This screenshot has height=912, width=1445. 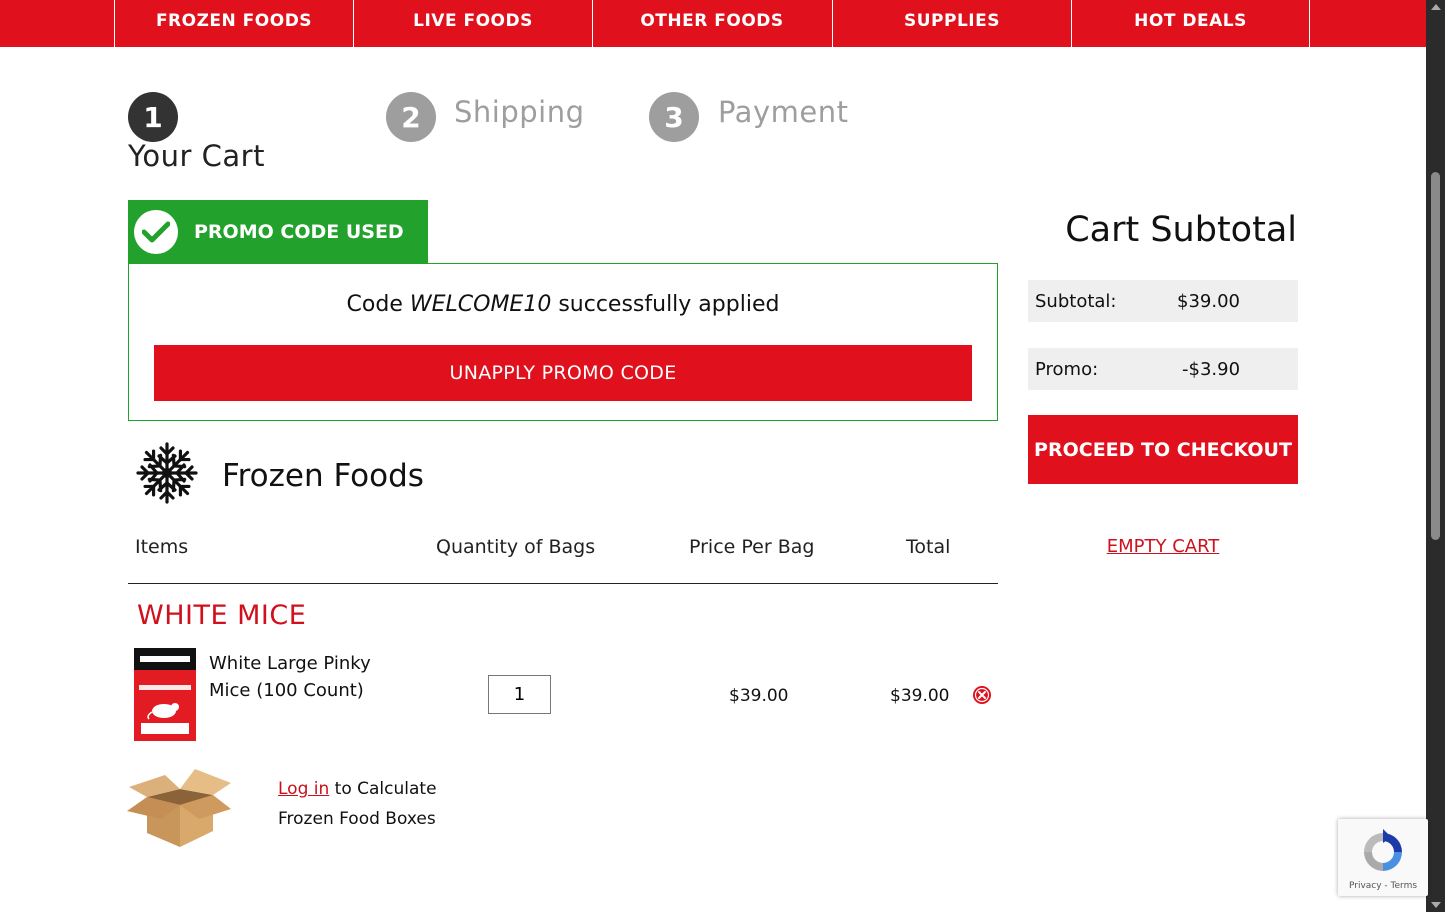 I want to click on step-2-number: 2, so click(x=411, y=117).